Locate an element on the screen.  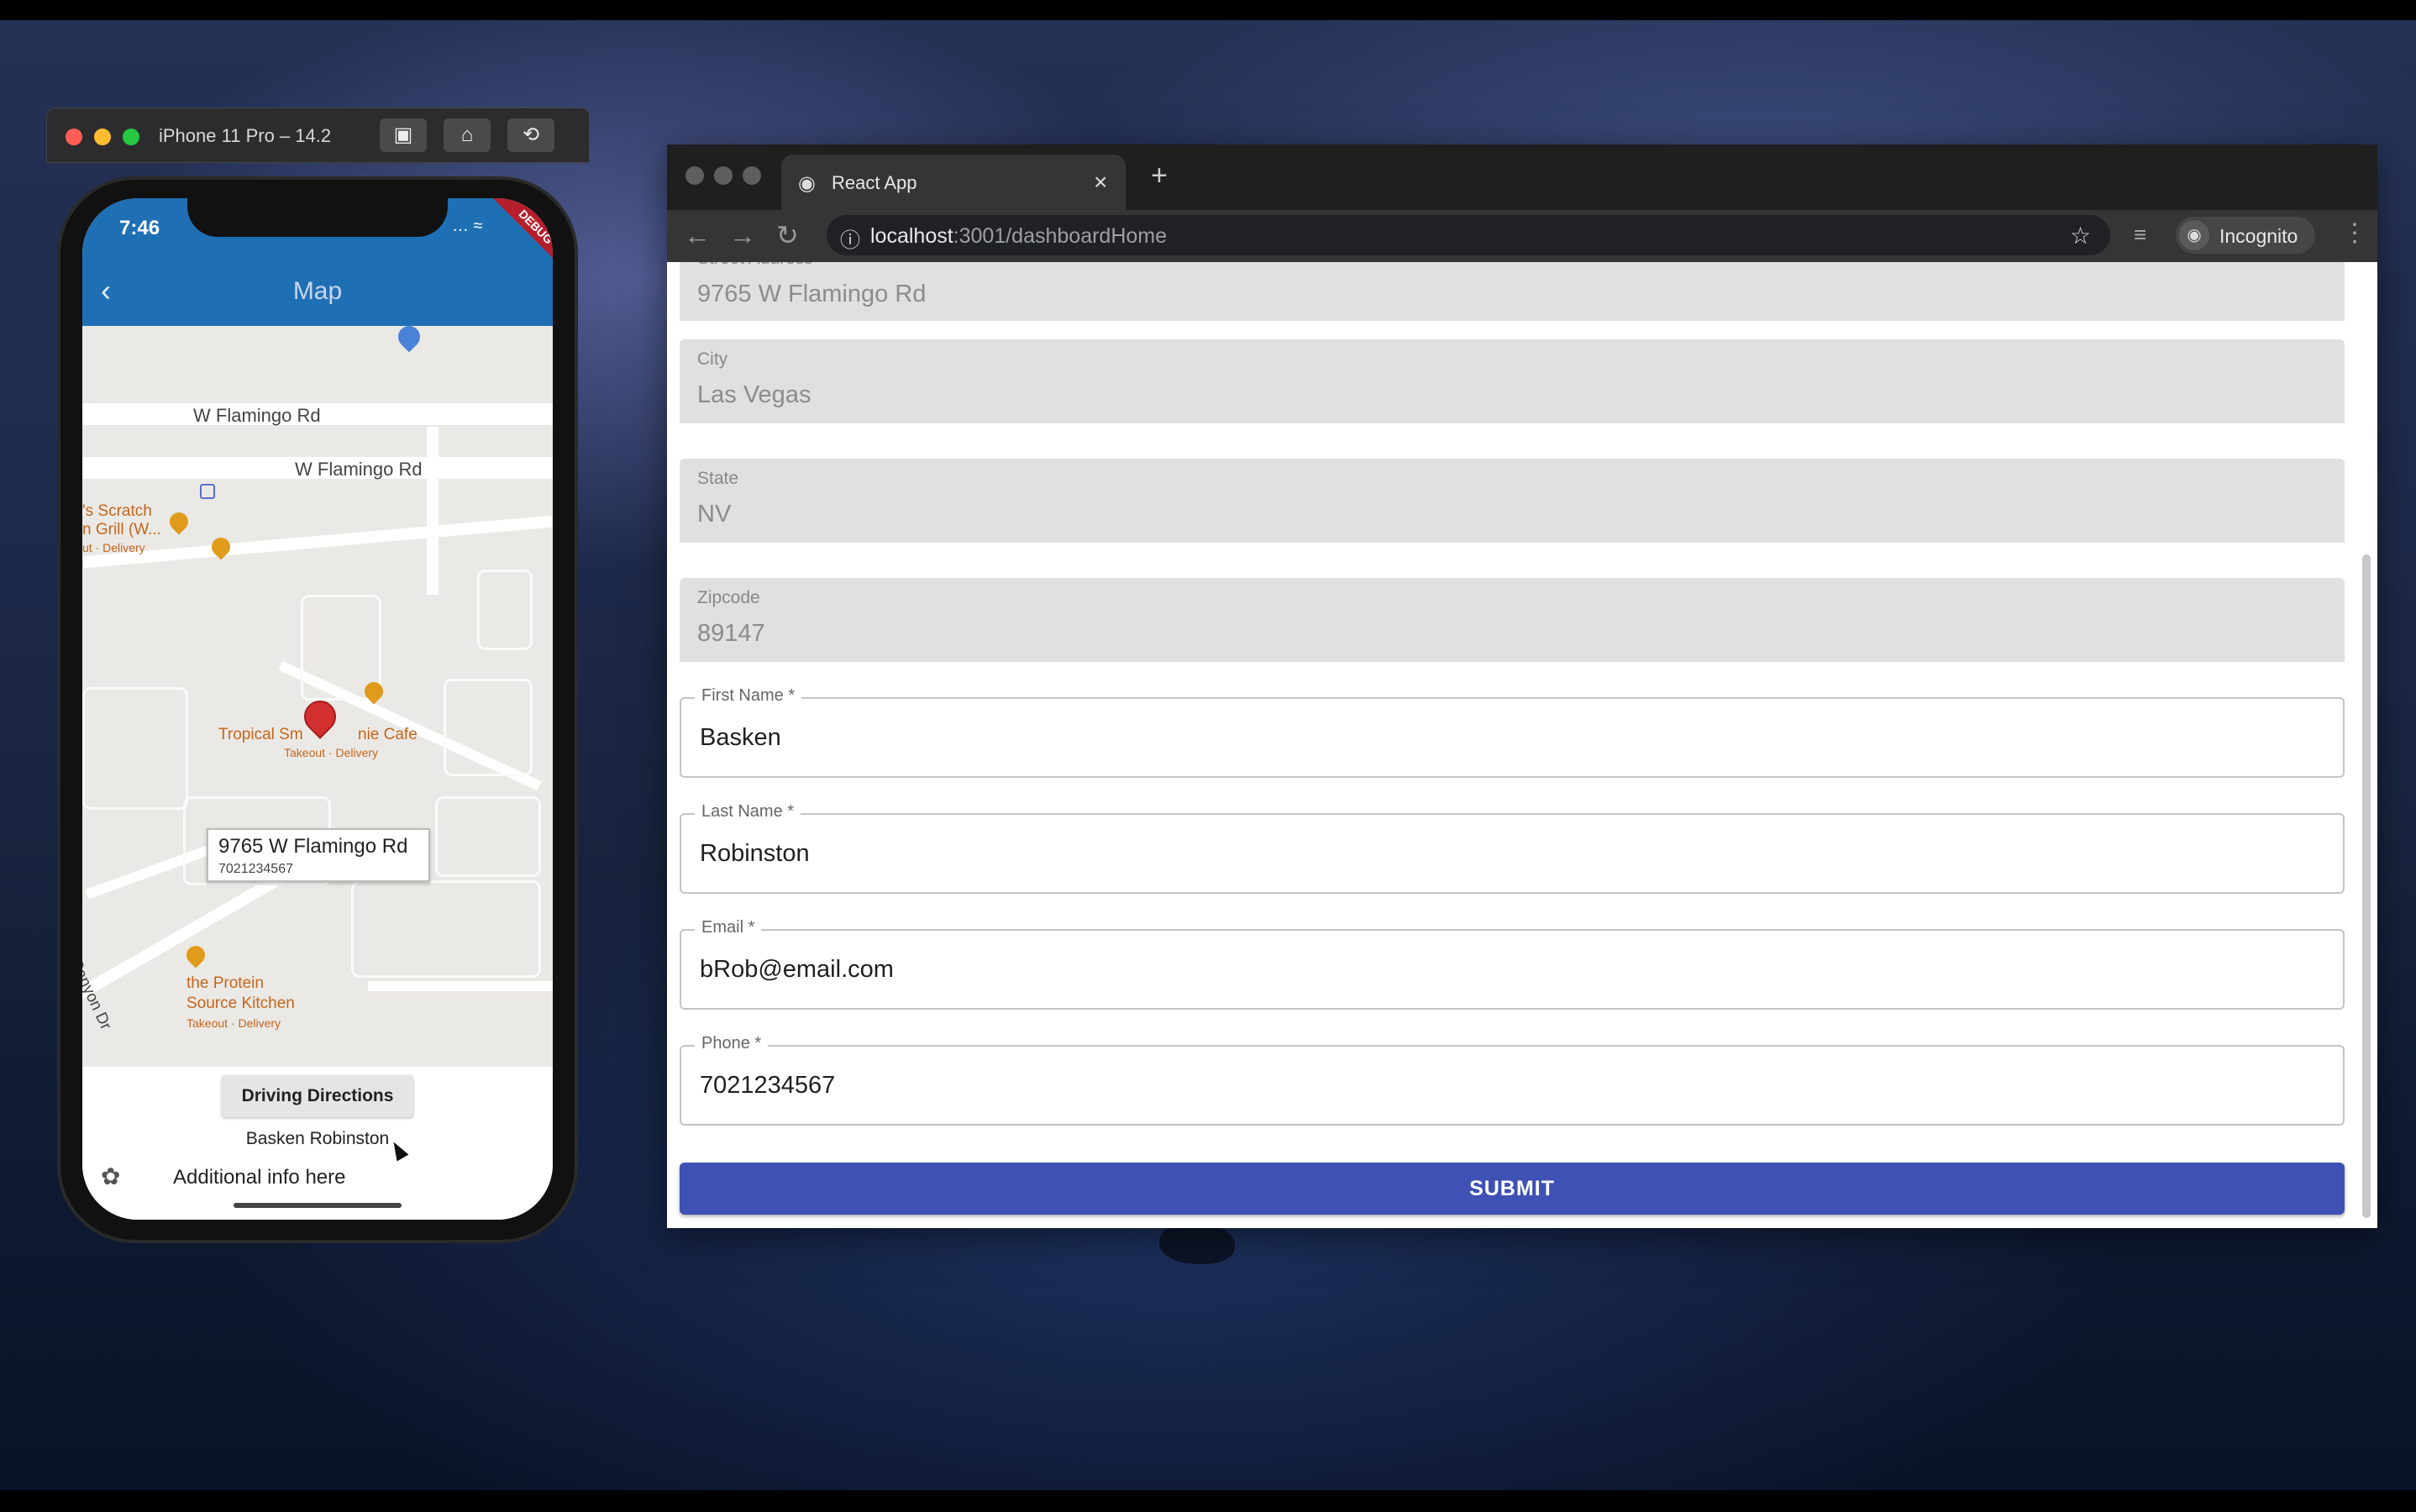
close-tab-icon: × is located at coordinates (1100, 182).